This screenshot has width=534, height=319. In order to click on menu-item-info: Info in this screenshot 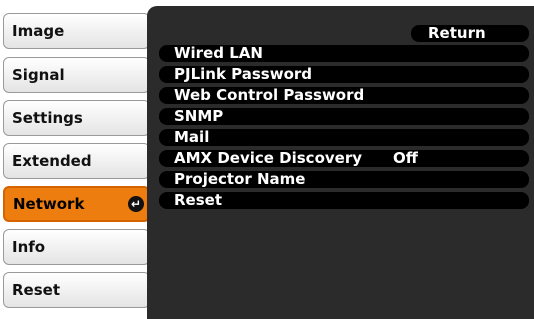, I will do `click(76, 247)`.